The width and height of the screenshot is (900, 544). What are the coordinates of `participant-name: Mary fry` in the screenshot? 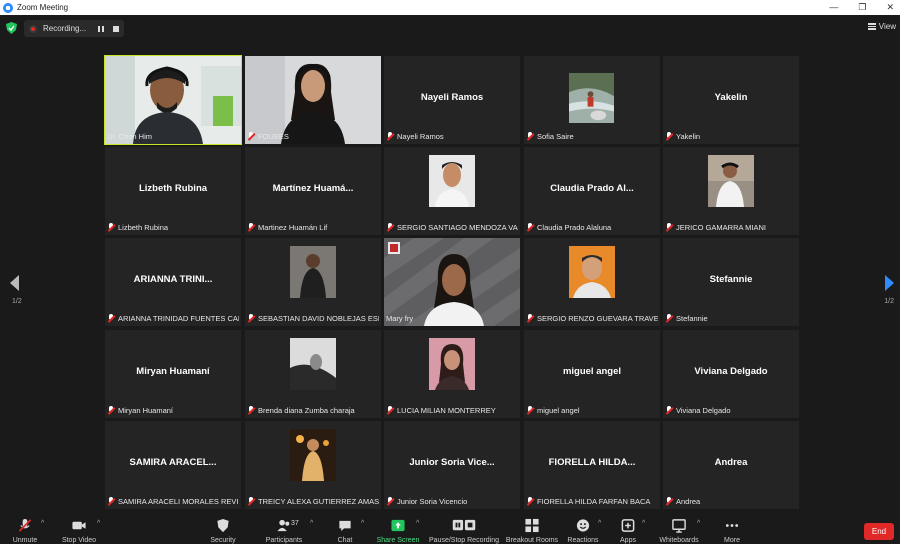 It's located at (400, 318).